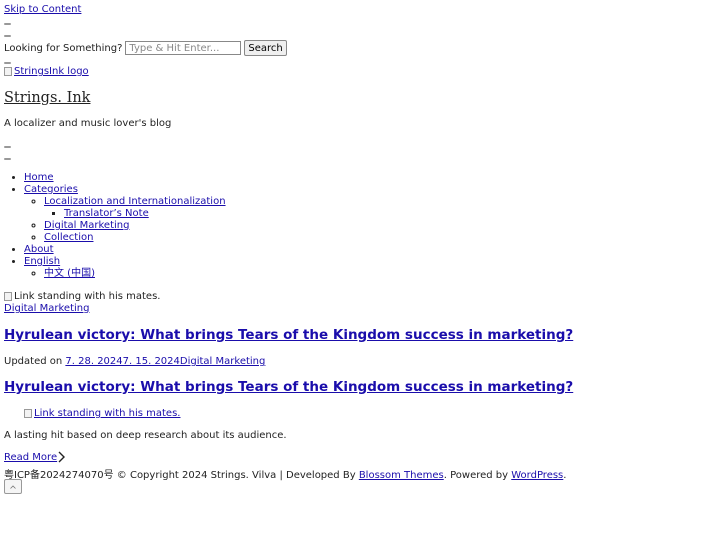  I want to click on site-logo-link: StringsInk logo, so click(46, 71).